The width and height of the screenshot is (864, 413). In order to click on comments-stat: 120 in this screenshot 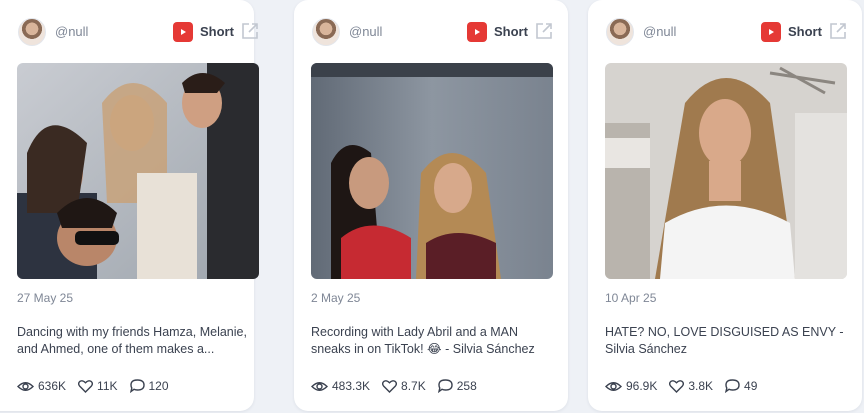, I will do `click(149, 386)`.